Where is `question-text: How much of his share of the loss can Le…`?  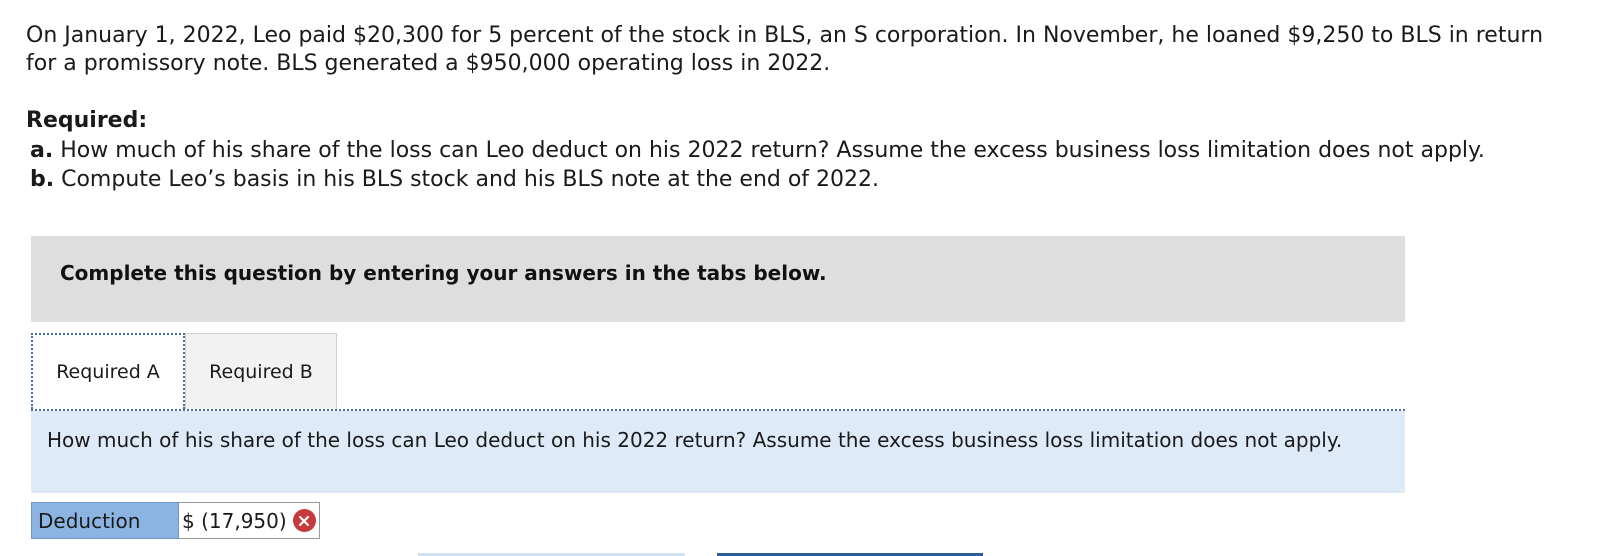 question-text: How much of his share of the loss can Le… is located at coordinates (695, 440).